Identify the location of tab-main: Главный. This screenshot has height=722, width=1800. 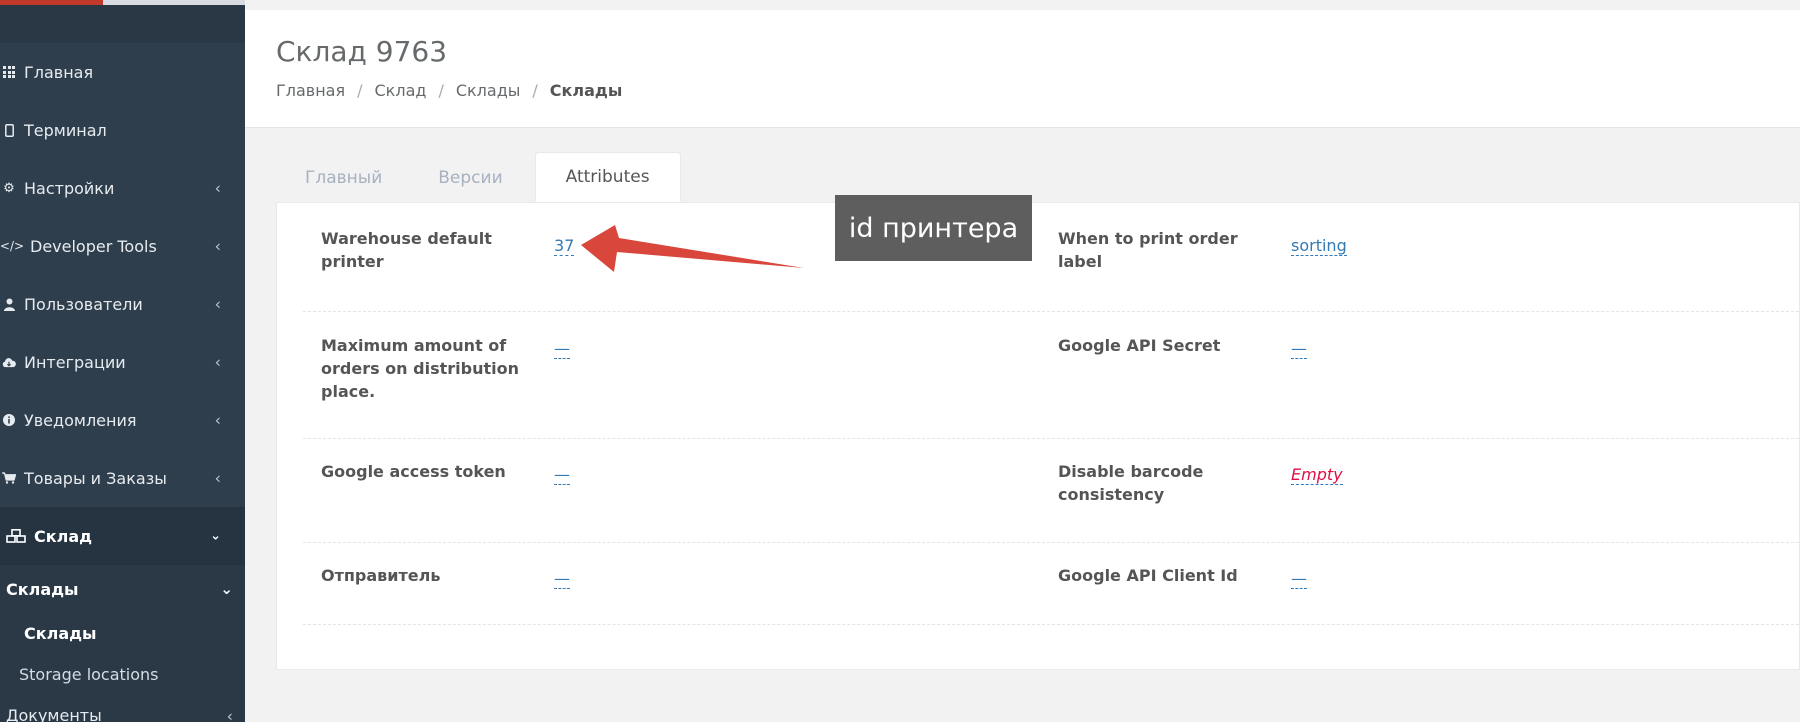
(343, 178).